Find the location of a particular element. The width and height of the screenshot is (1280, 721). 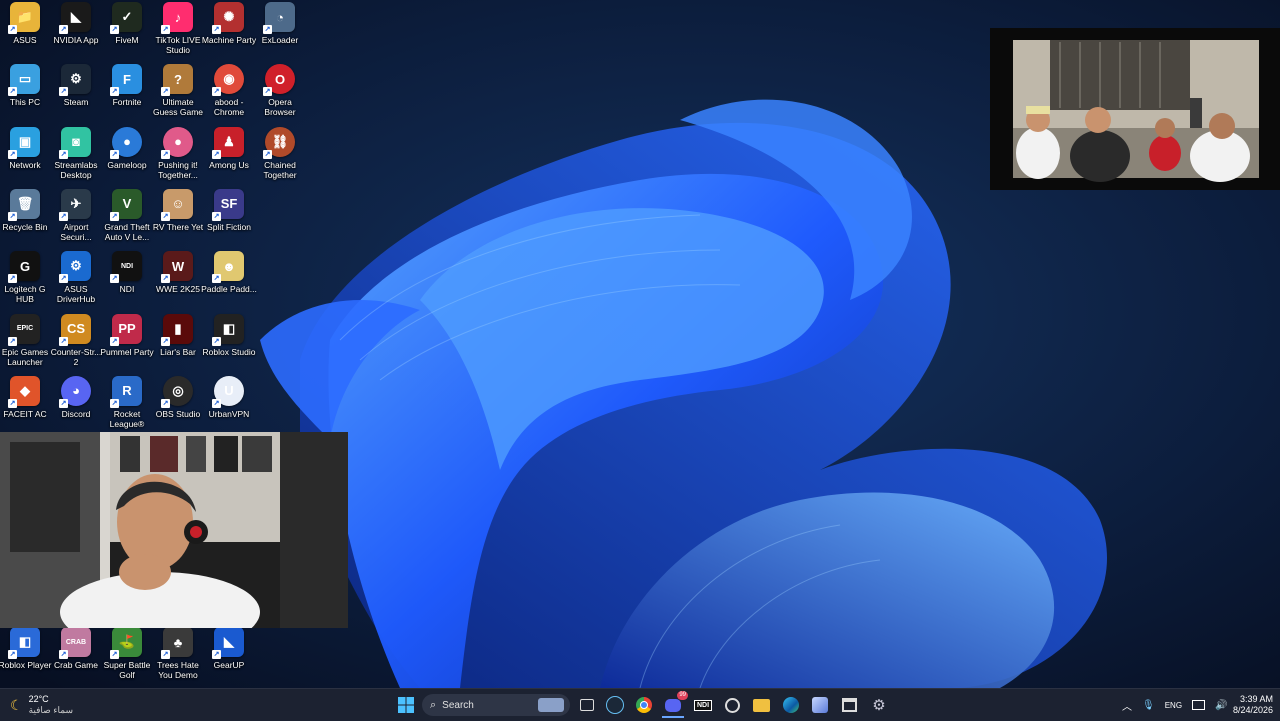

desktop-icon-fortnite: F ↗ Fortnite is located at coordinates (127, 85).